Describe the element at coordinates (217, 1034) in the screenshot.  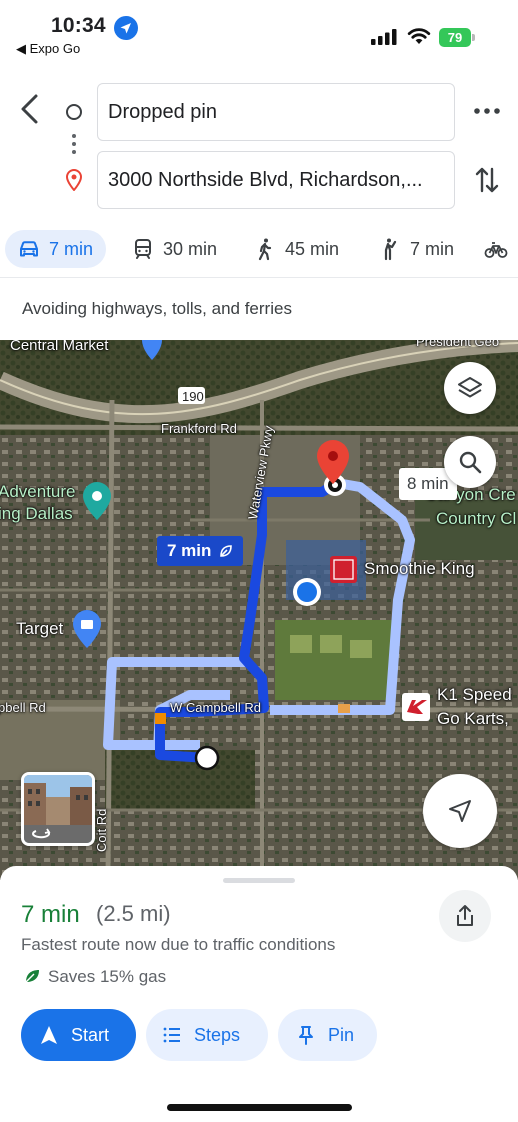
I see `steps-button-label: Steps` at that location.